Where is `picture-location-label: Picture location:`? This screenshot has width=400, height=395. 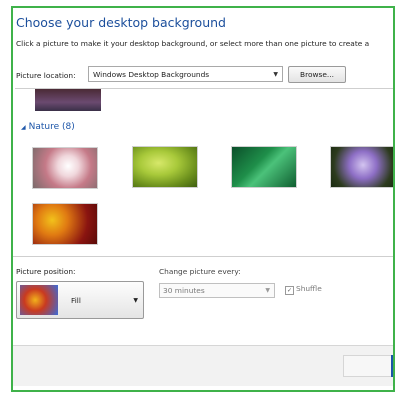
picture-location-label: Picture location: is located at coordinates (46, 75).